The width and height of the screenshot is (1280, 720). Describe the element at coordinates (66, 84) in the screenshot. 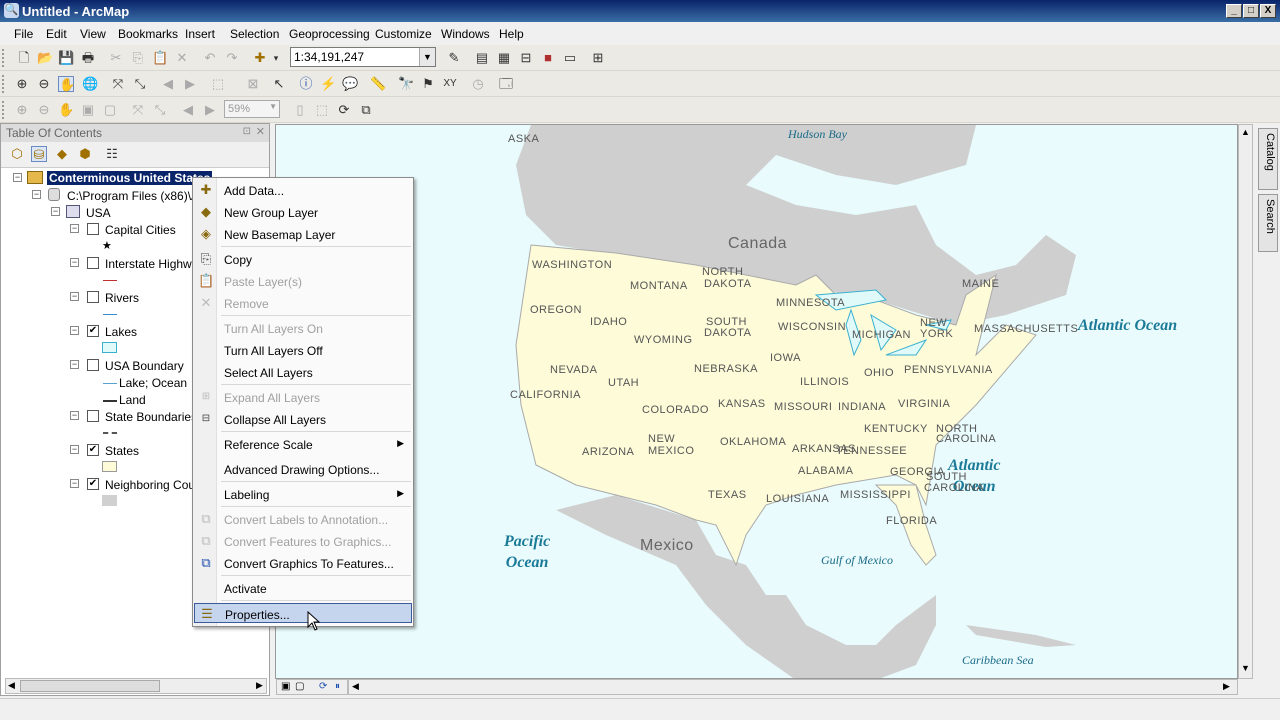

I see `pan-icon: ✋` at that location.